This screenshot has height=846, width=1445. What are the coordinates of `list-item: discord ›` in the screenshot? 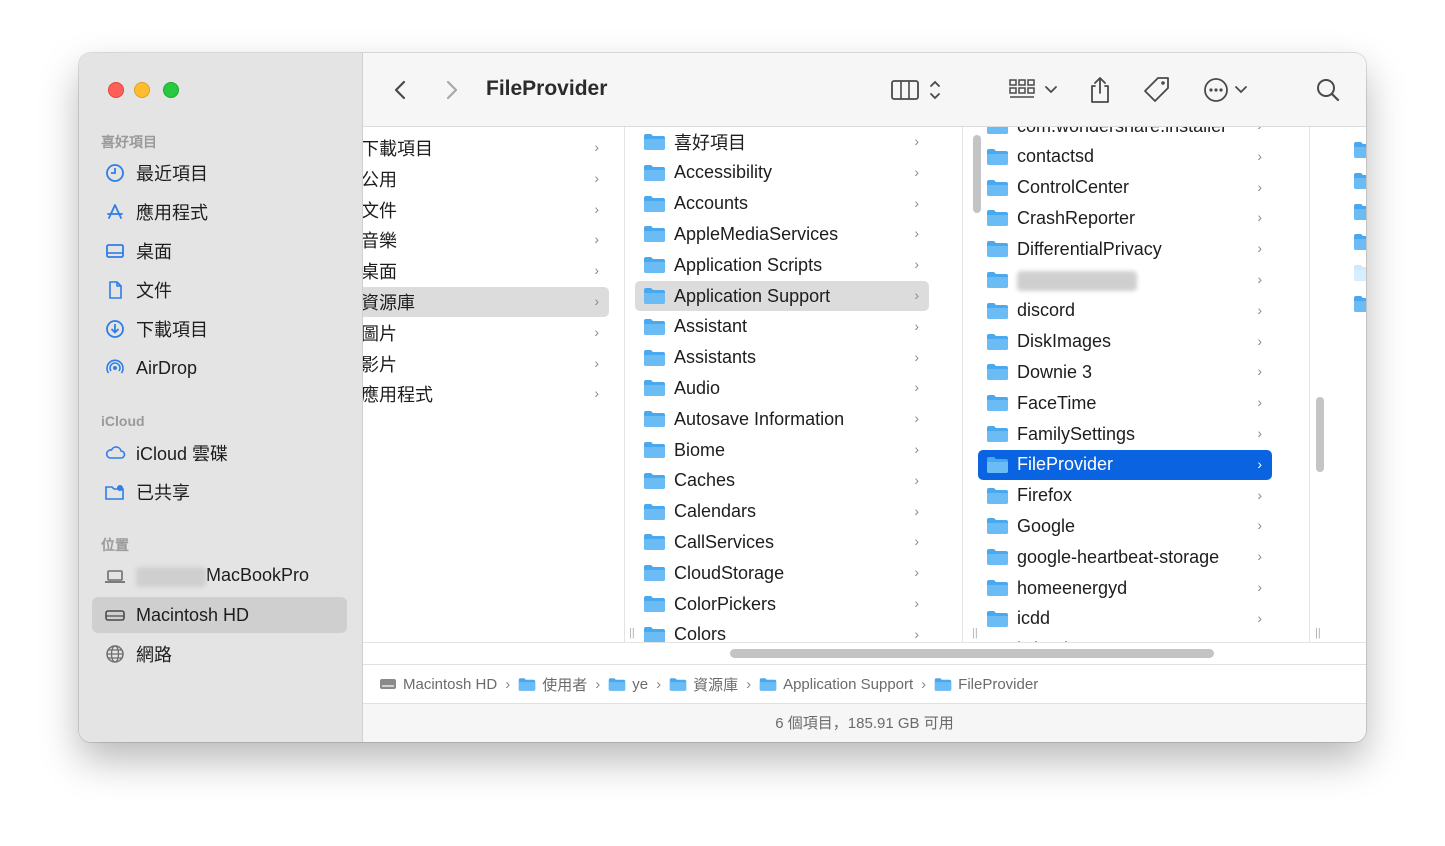 It's located at (1125, 311).